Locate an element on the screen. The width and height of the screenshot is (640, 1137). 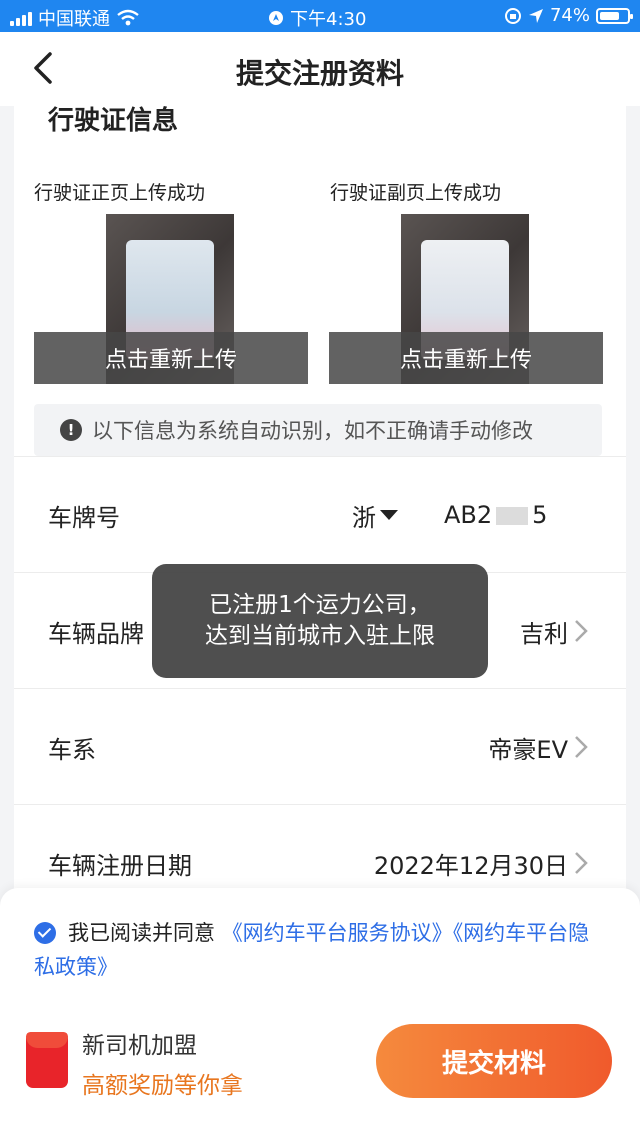
signal-icon is located at coordinates (21, 18).